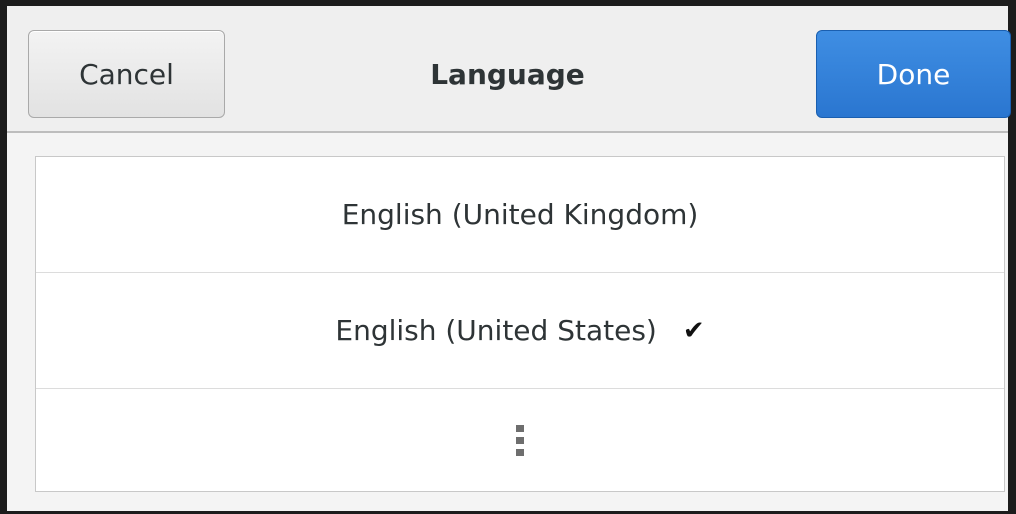  What do you see at coordinates (913, 74) in the screenshot?
I see `done-button: Done` at bounding box center [913, 74].